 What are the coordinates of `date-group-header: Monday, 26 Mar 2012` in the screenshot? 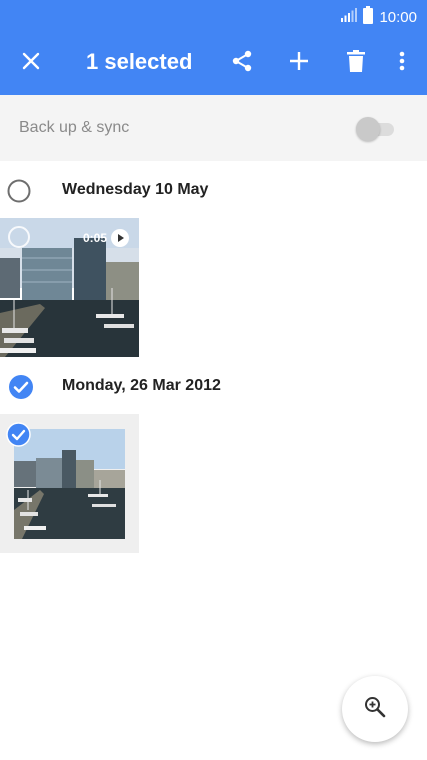 It's located at (213, 386).